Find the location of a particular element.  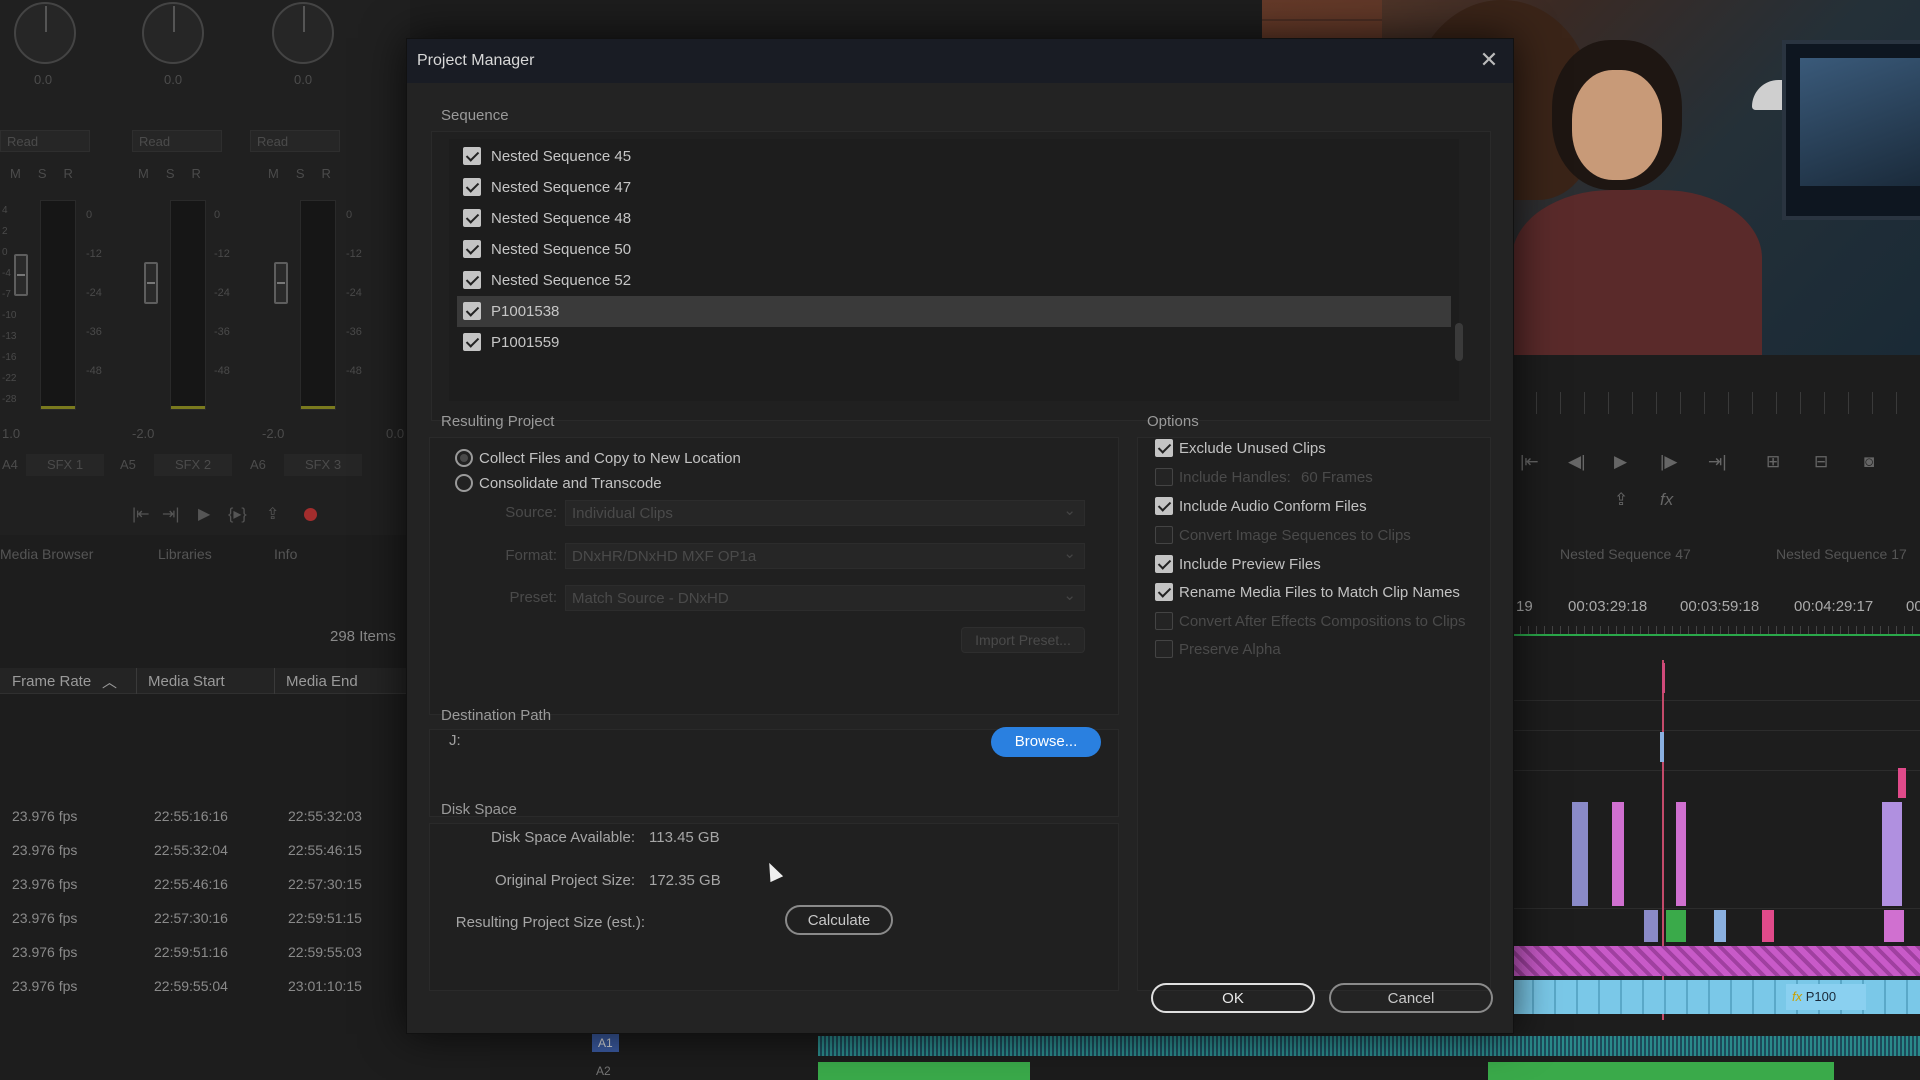

fx-icon: fx is located at coordinates (1666, 500).